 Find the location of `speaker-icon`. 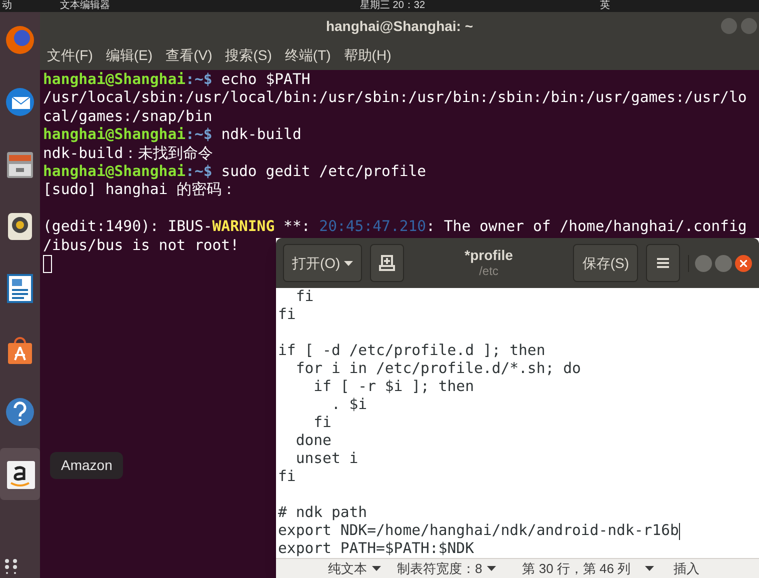

speaker-icon is located at coordinates (20, 226).